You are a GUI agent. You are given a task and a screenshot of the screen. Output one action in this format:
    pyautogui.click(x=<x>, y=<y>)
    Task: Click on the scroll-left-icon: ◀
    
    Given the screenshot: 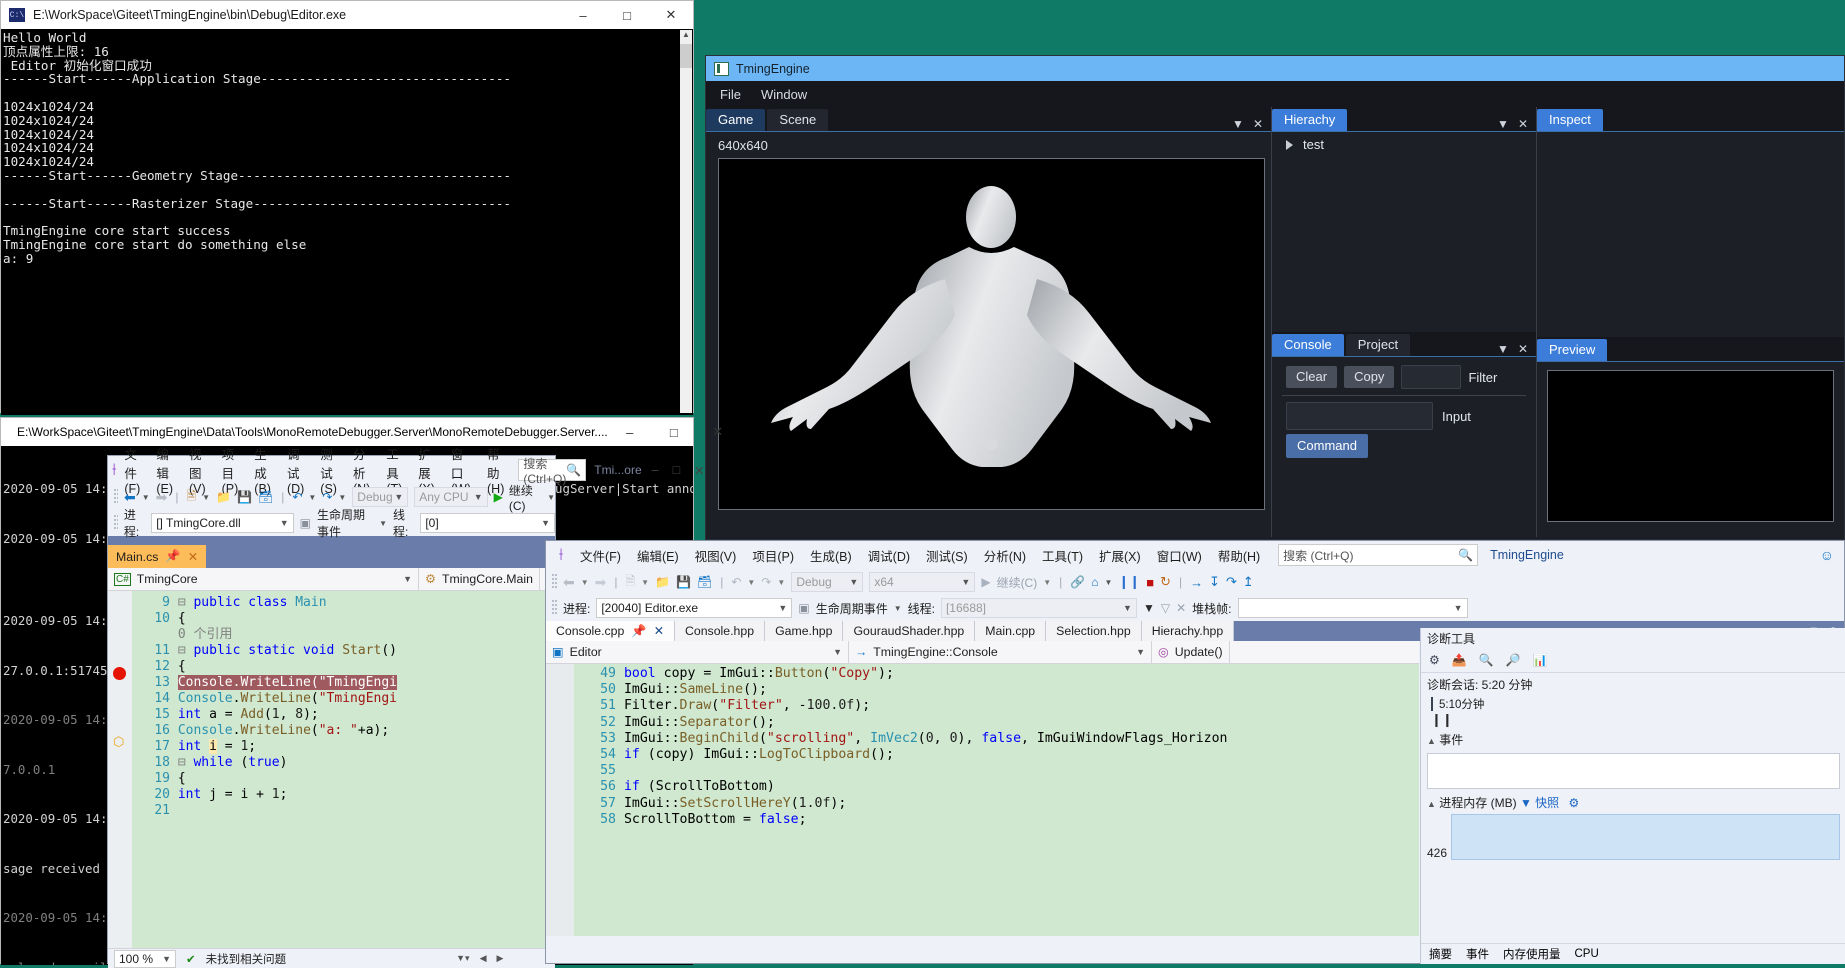 What is the action you would take?
    pyautogui.click(x=483, y=958)
    